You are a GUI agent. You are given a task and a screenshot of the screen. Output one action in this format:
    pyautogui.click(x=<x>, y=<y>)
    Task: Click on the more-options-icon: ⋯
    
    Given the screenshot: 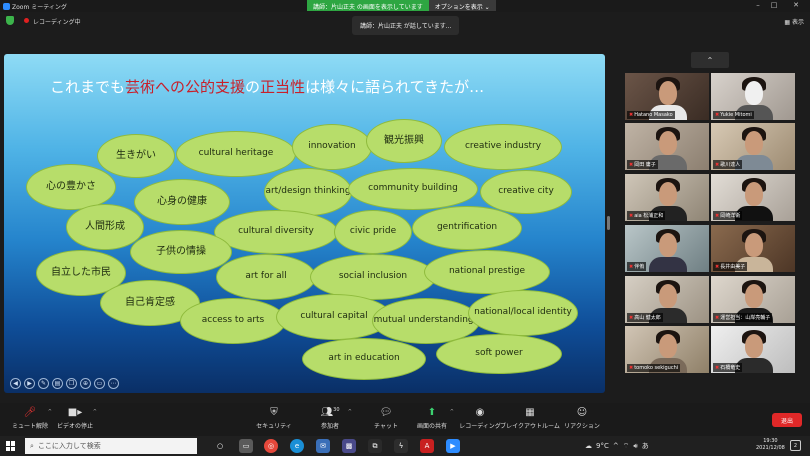 What is the action you would take?
    pyautogui.click(x=113, y=383)
    